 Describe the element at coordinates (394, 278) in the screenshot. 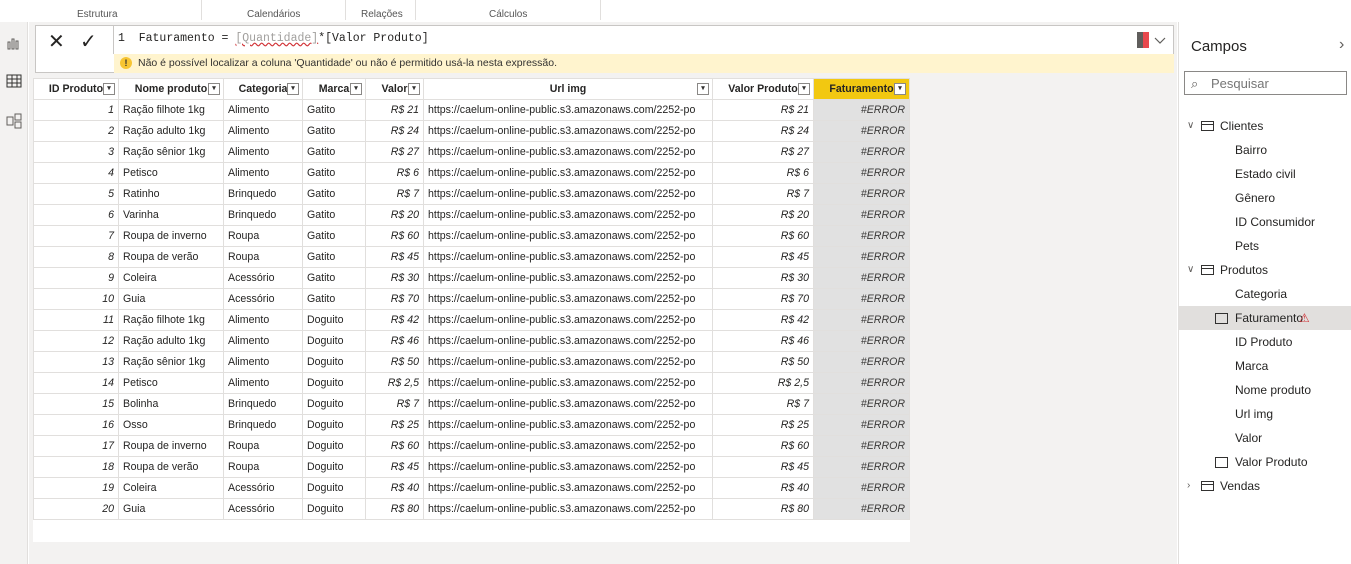

I see `table-cell: R$ 30` at that location.